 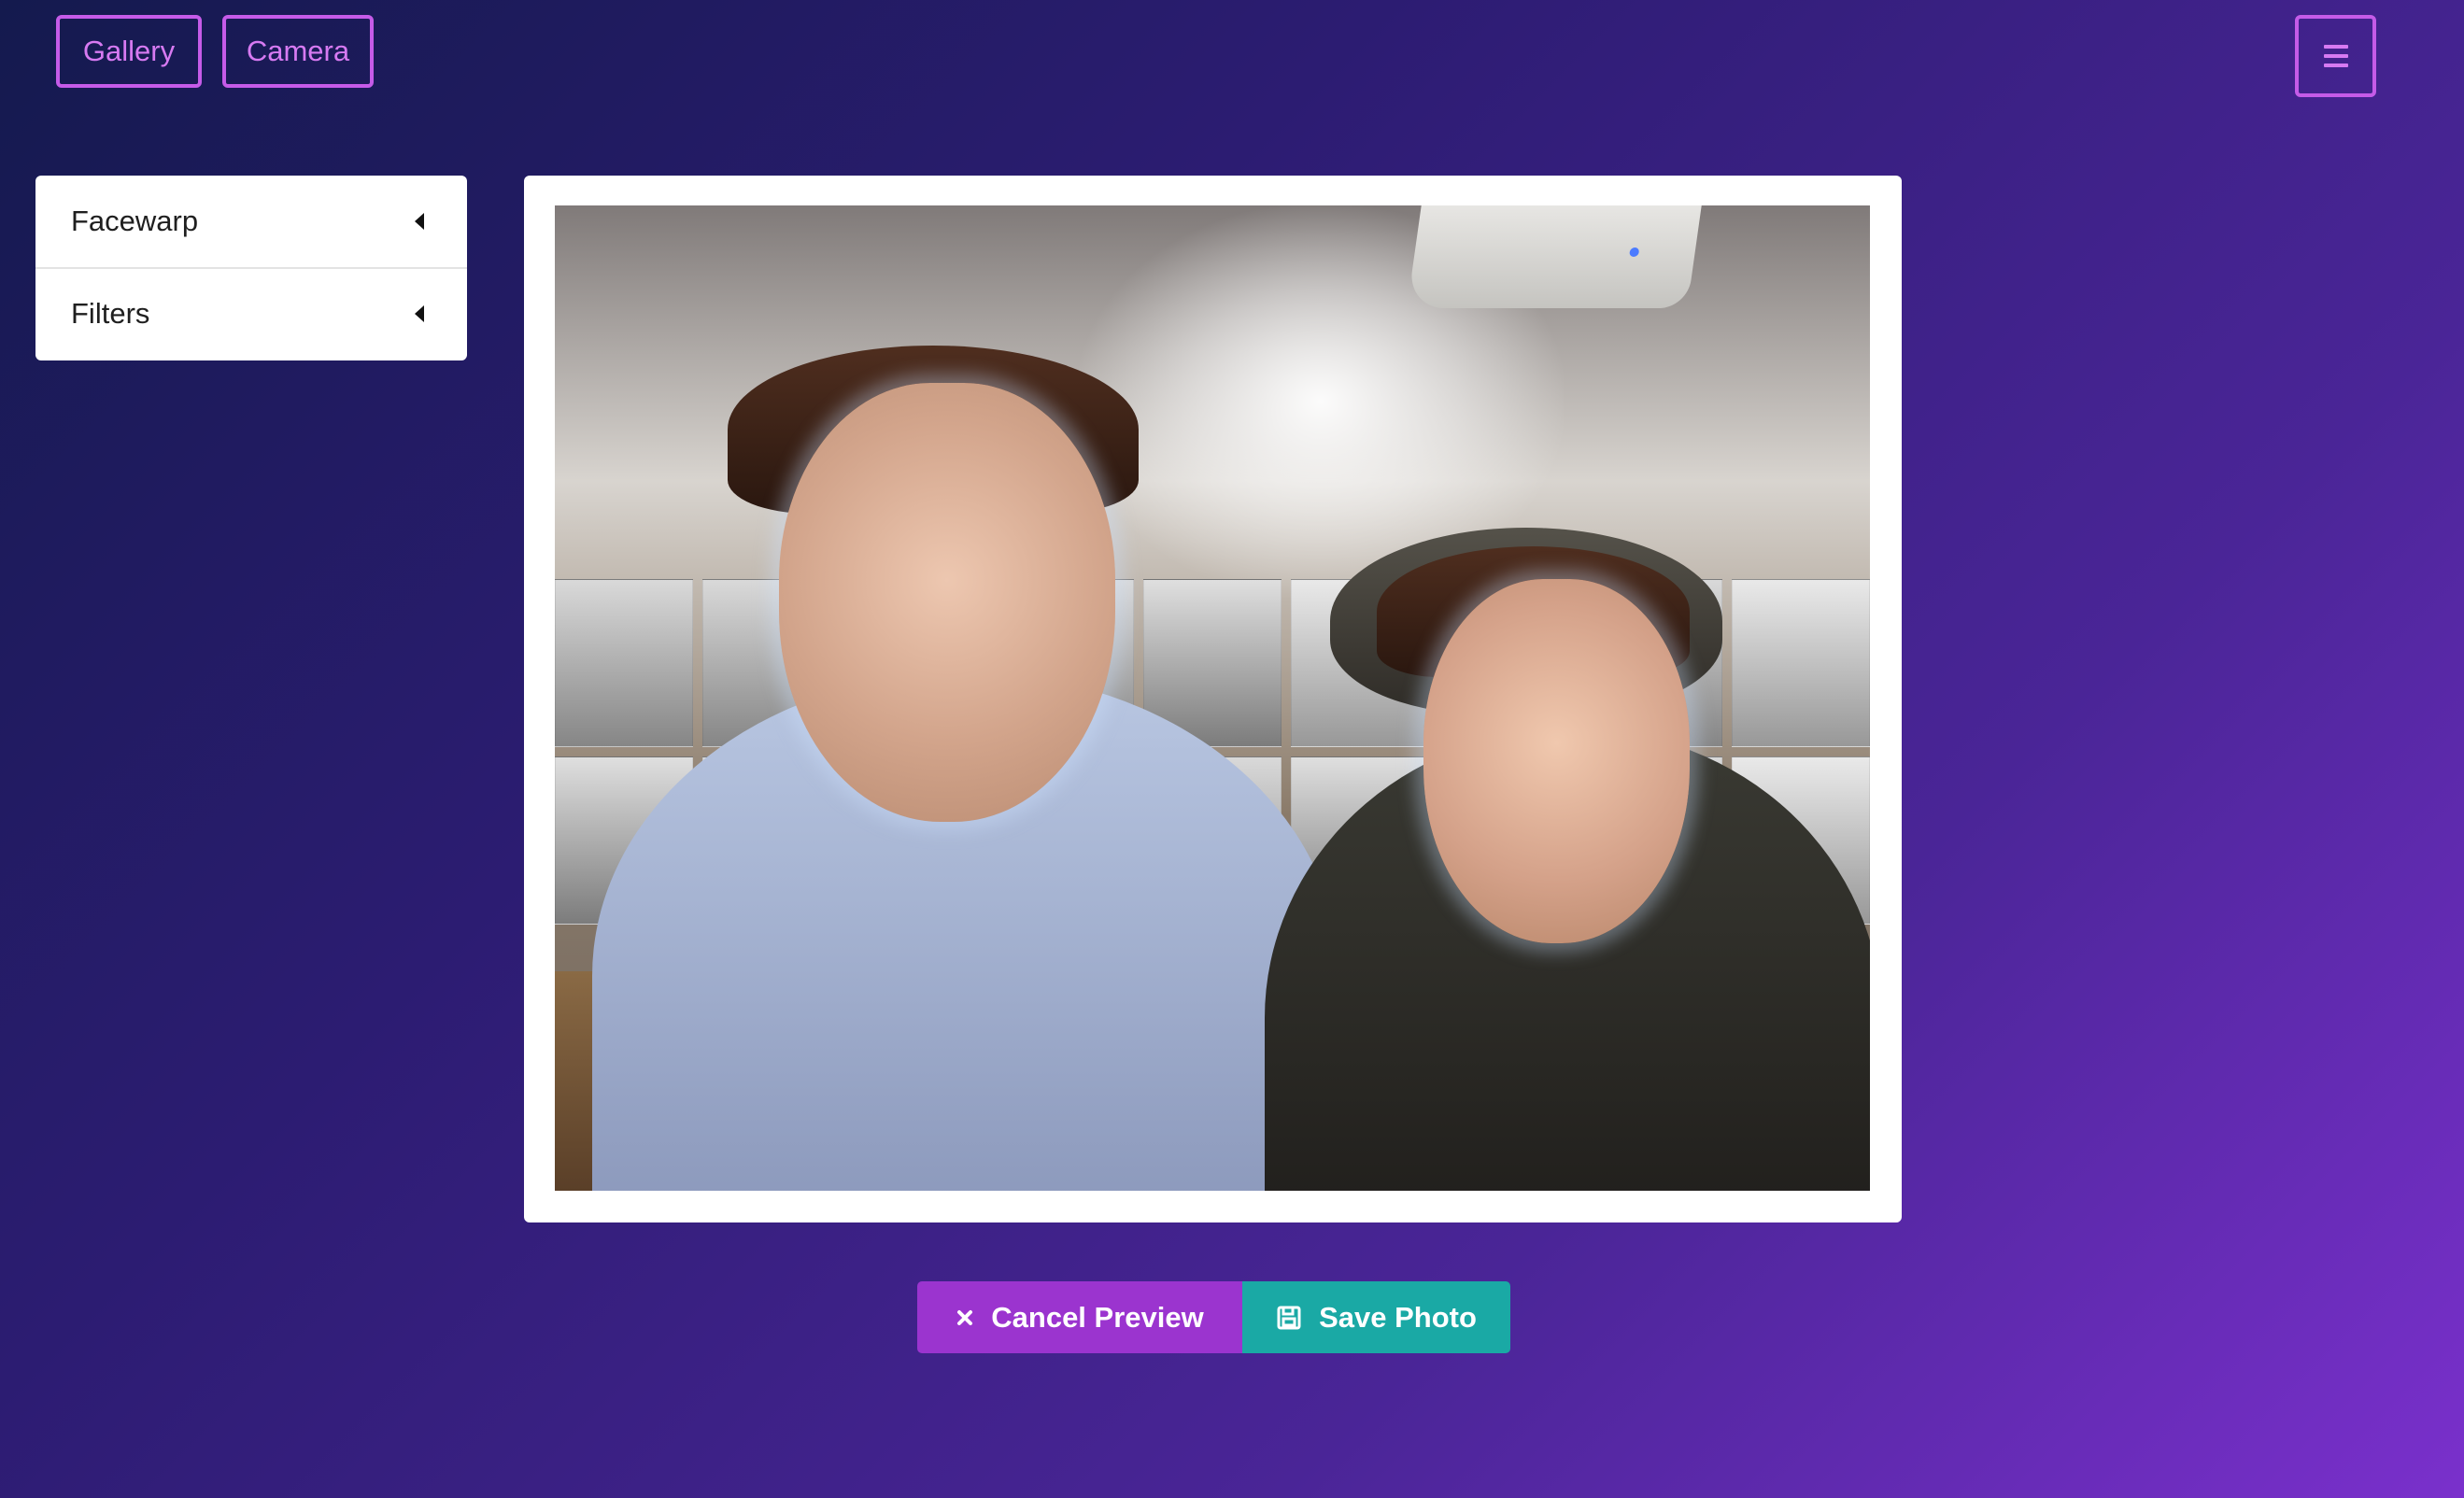 I want to click on sidebar-item-label: Filters, so click(x=111, y=313).